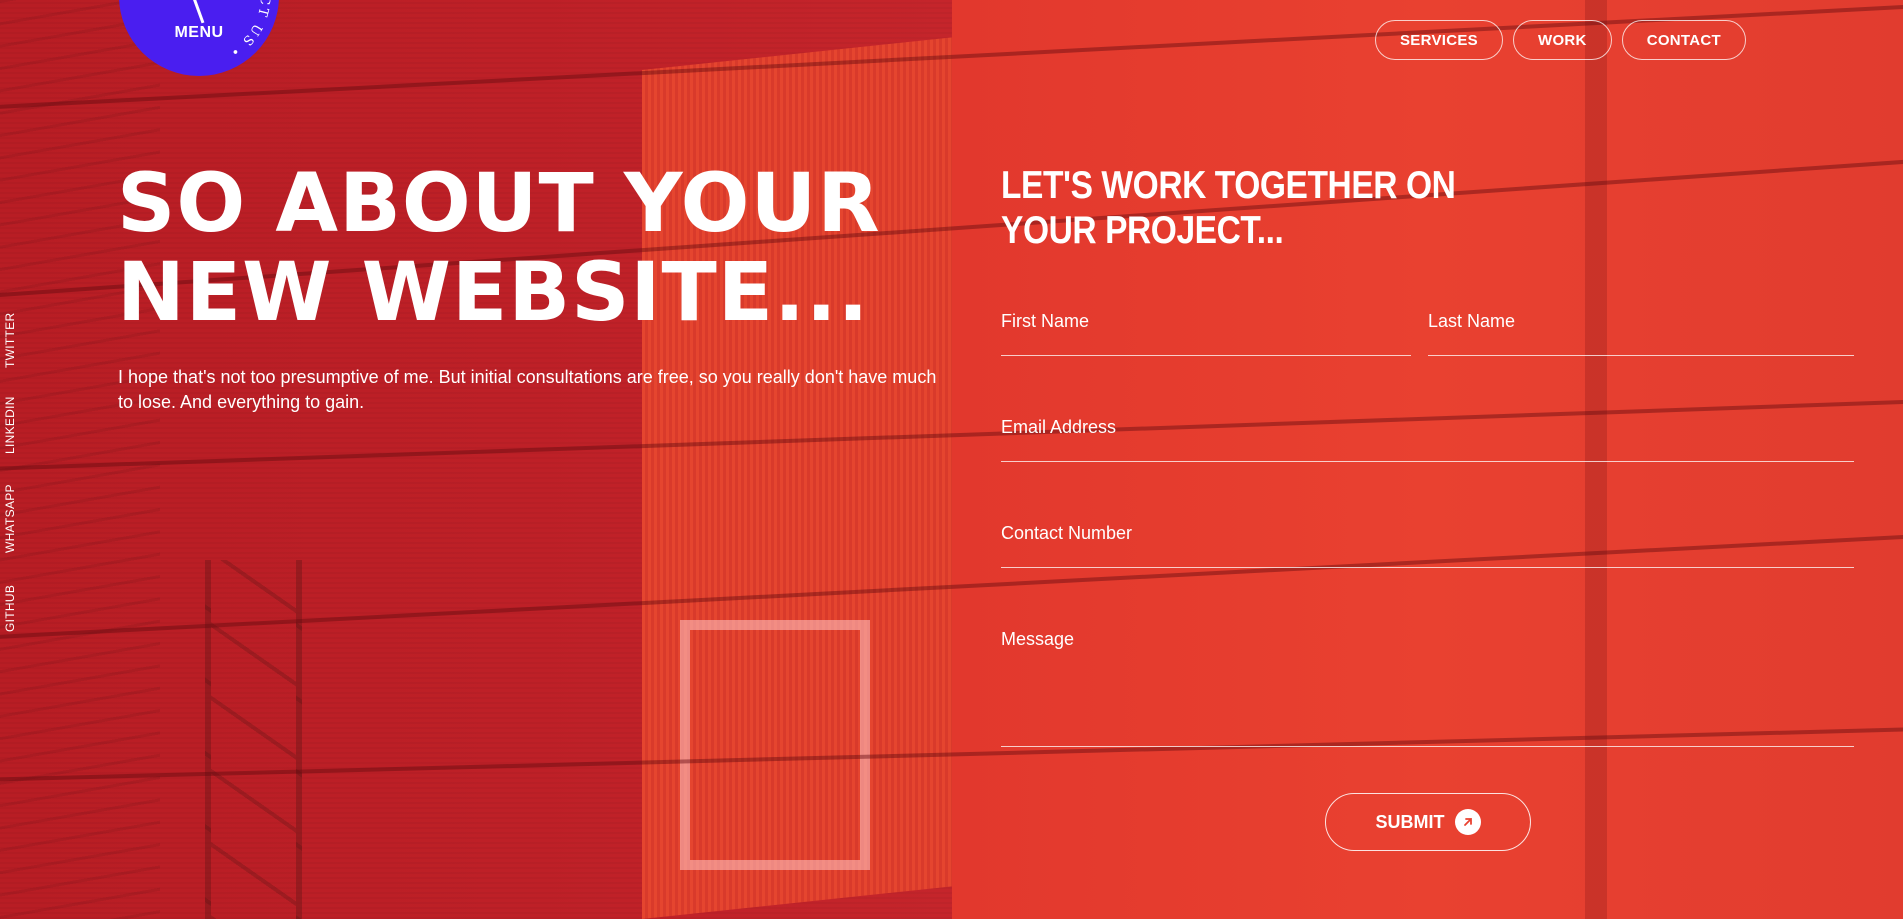 Image resolution: width=1903 pixels, height=919 pixels. What do you see at coordinates (1045, 321) in the screenshot?
I see `first-name-placeholder: First Name` at bounding box center [1045, 321].